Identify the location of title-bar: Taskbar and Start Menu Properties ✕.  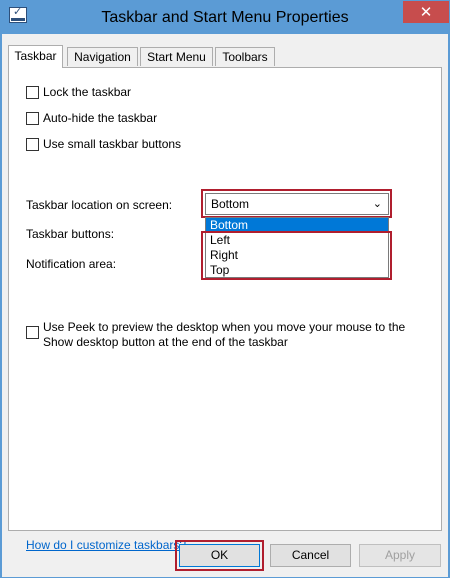
(225, 17).